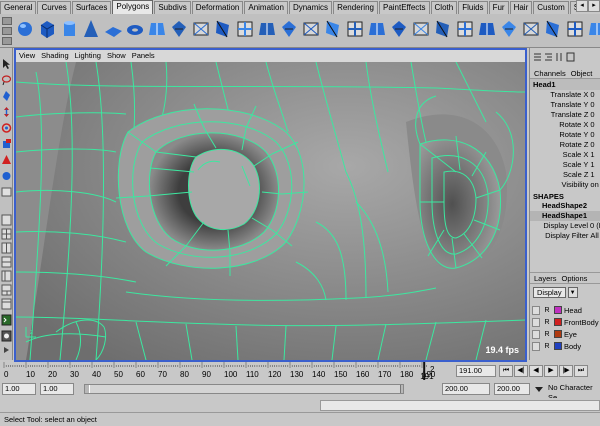 The height and width of the screenshot is (426, 600). Describe the element at coordinates (6, 234) in the screenshot. I see `layout-four-icon` at that location.